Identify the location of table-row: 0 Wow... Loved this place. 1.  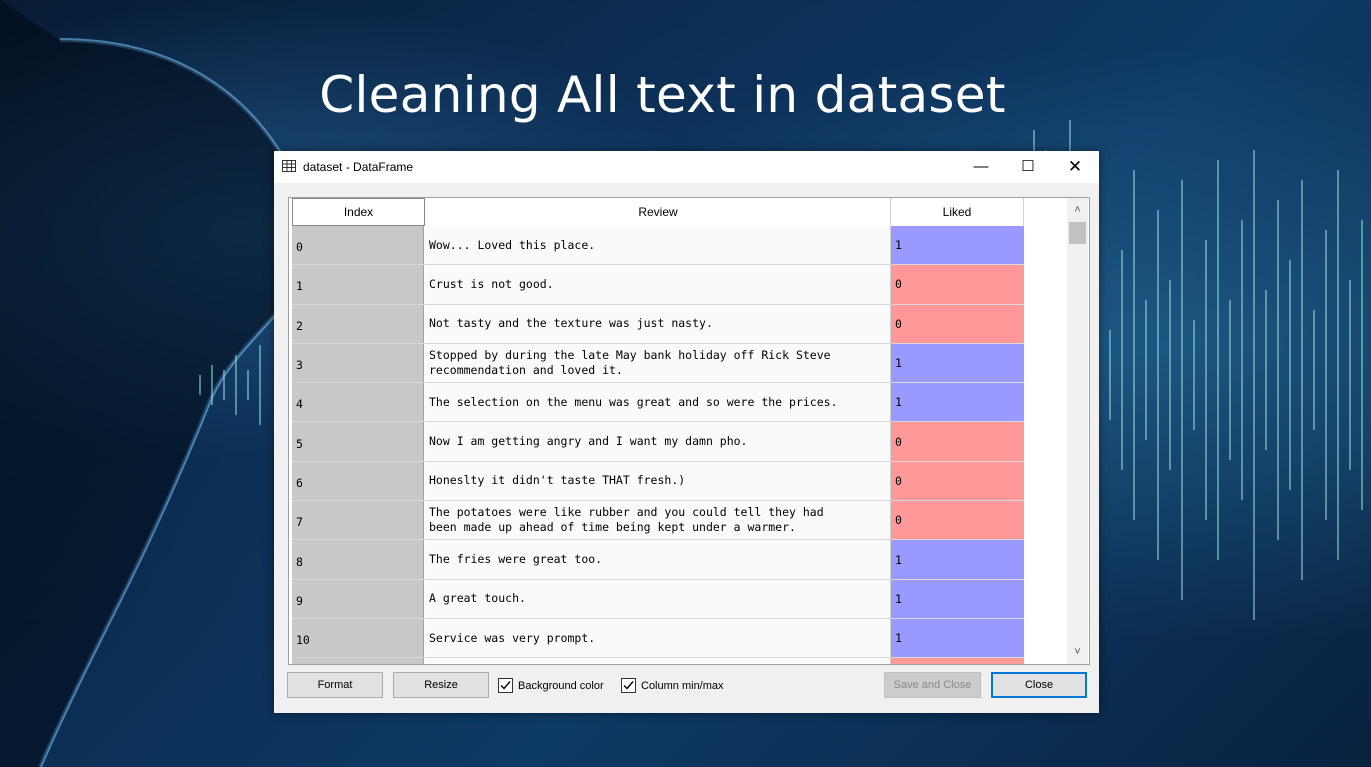
(658, 246).